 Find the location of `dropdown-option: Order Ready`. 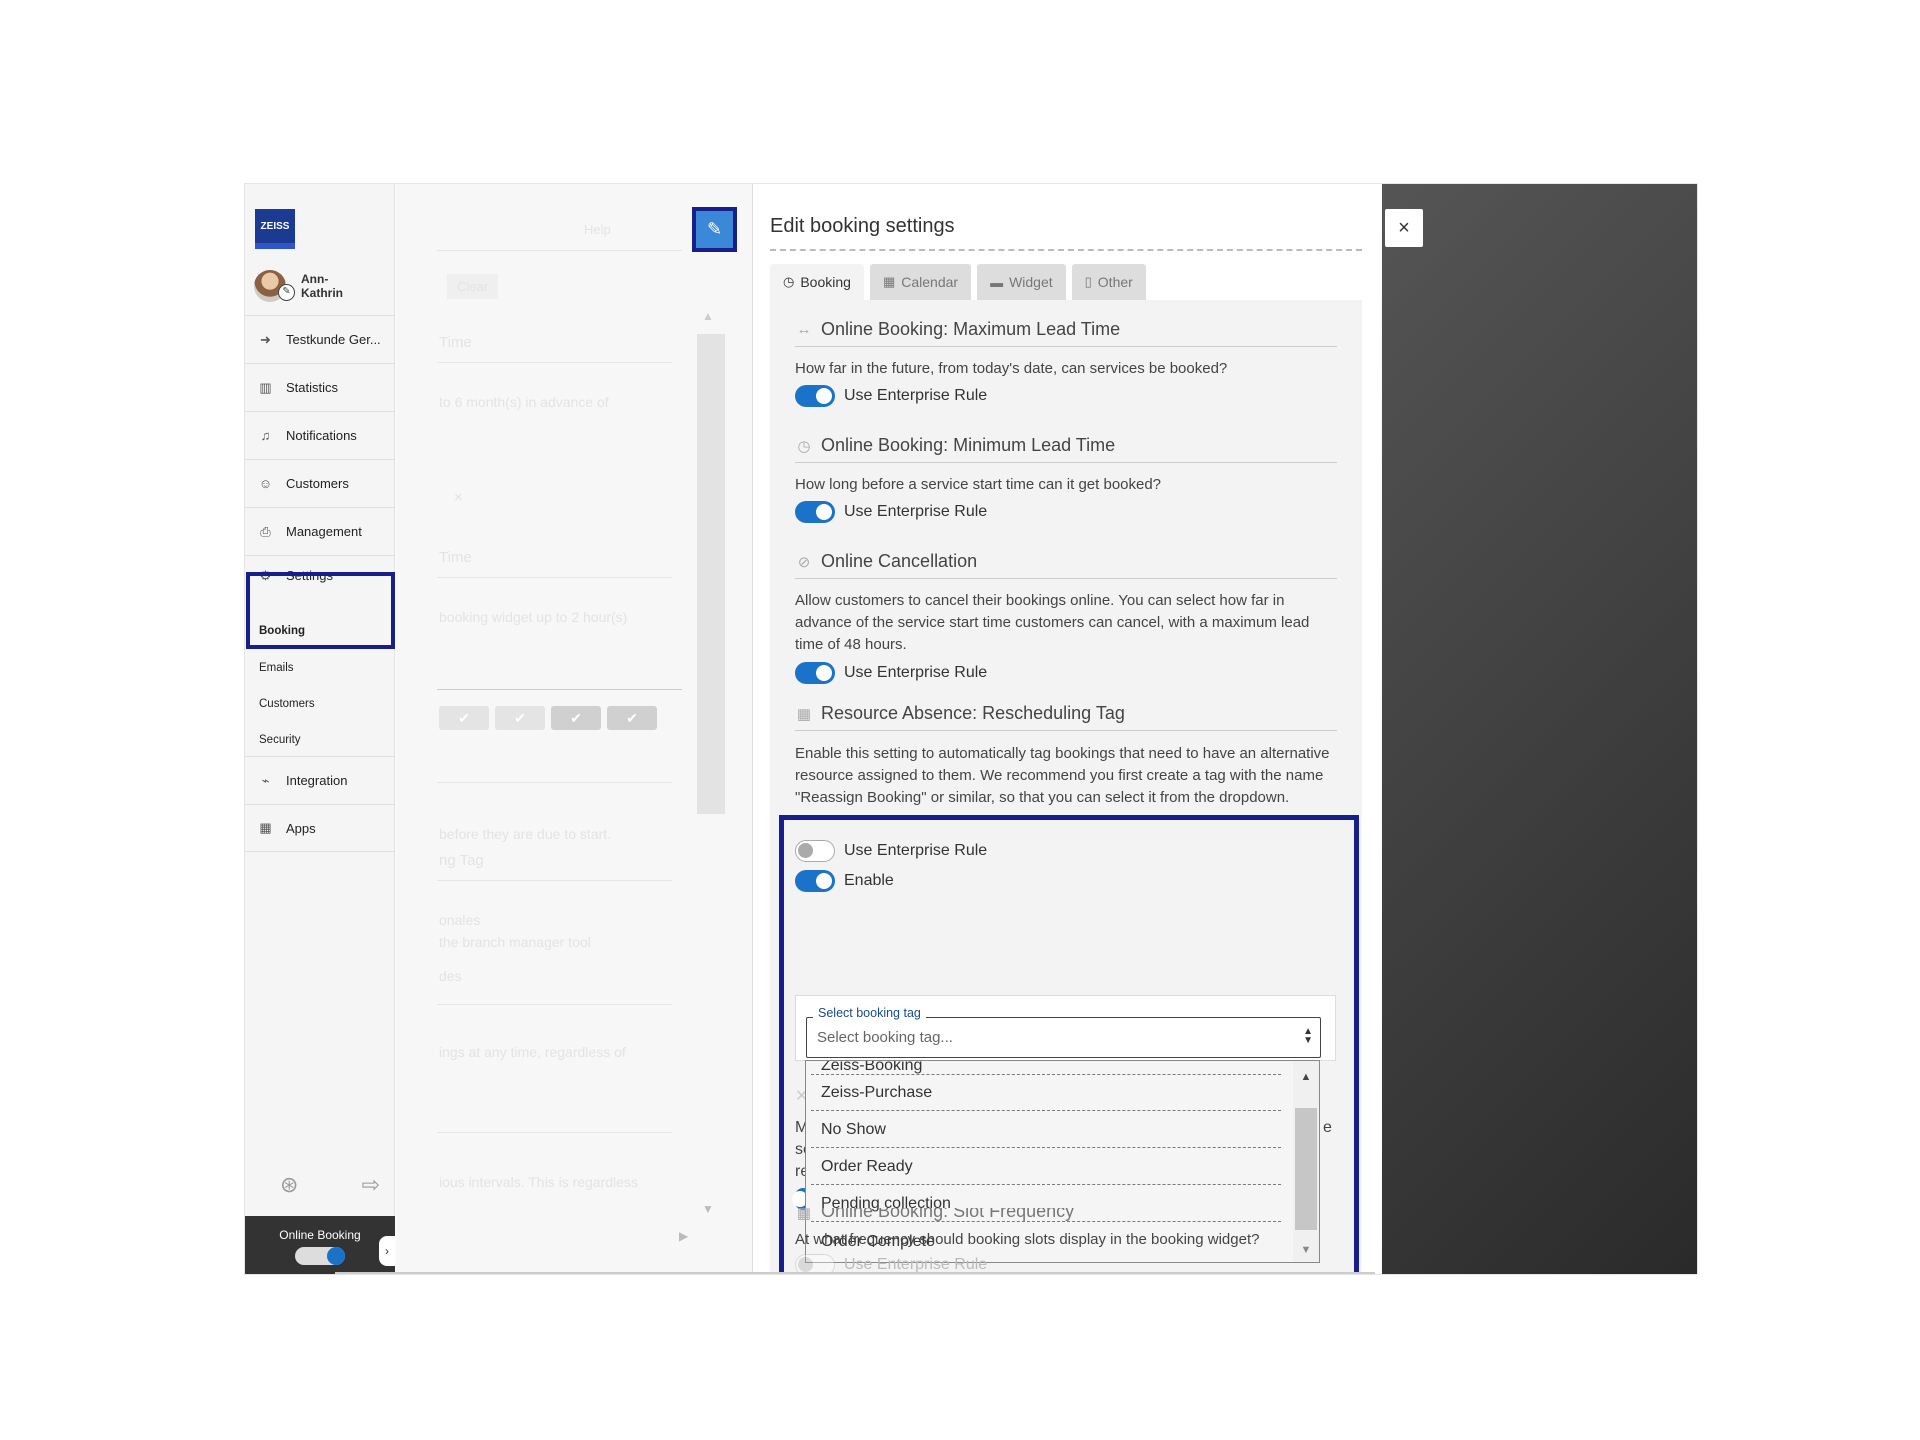

dropdown-option: Order Ready is located at coordinates (1046, 1167).